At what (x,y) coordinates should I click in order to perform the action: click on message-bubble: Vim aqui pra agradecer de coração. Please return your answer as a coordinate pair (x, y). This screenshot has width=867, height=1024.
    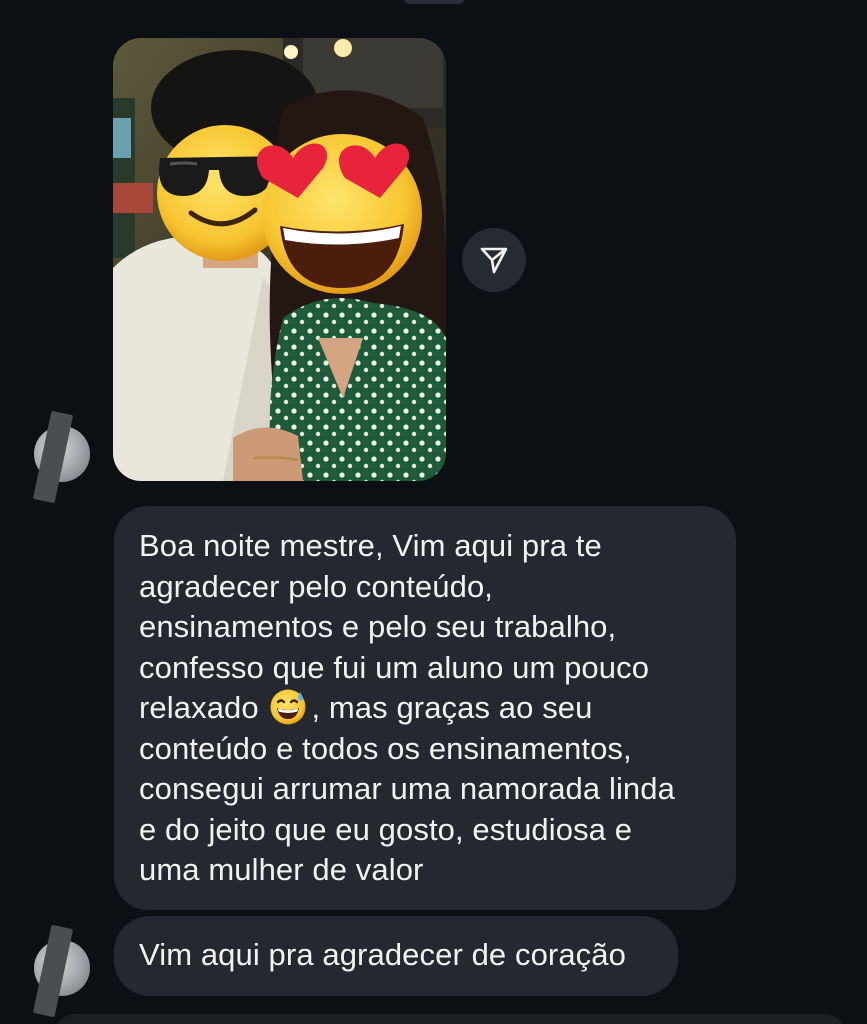
    Looking at the image, I should click on (396, 956).